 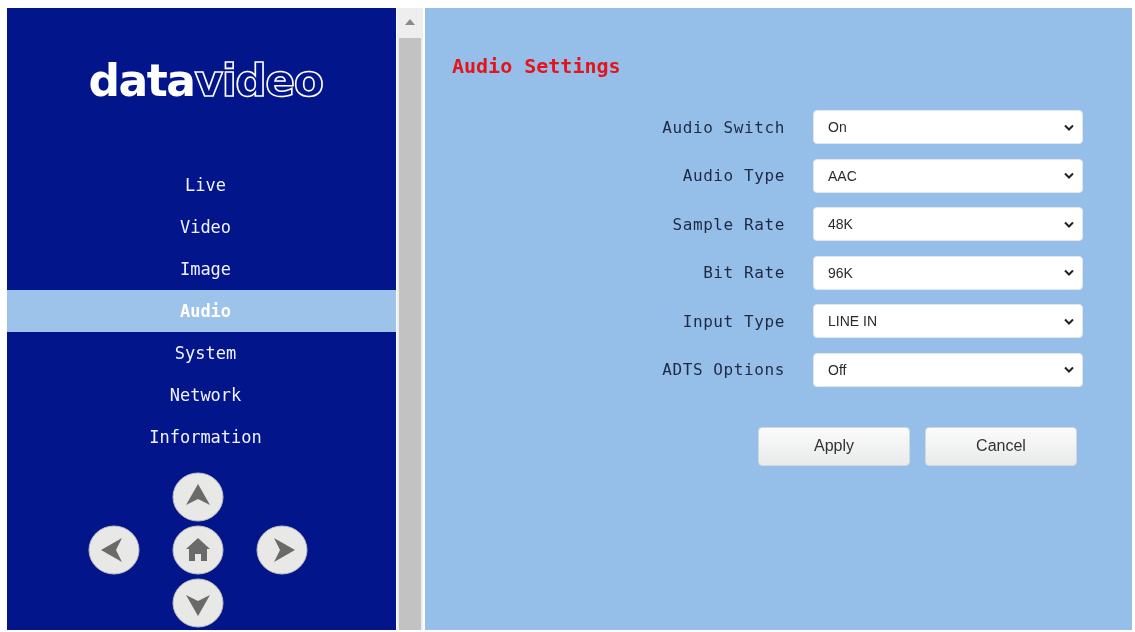 What do you see at coordinates (201, 395) in the screenshot?
I see `nav-item: Network` at bounding box center [201, 395].